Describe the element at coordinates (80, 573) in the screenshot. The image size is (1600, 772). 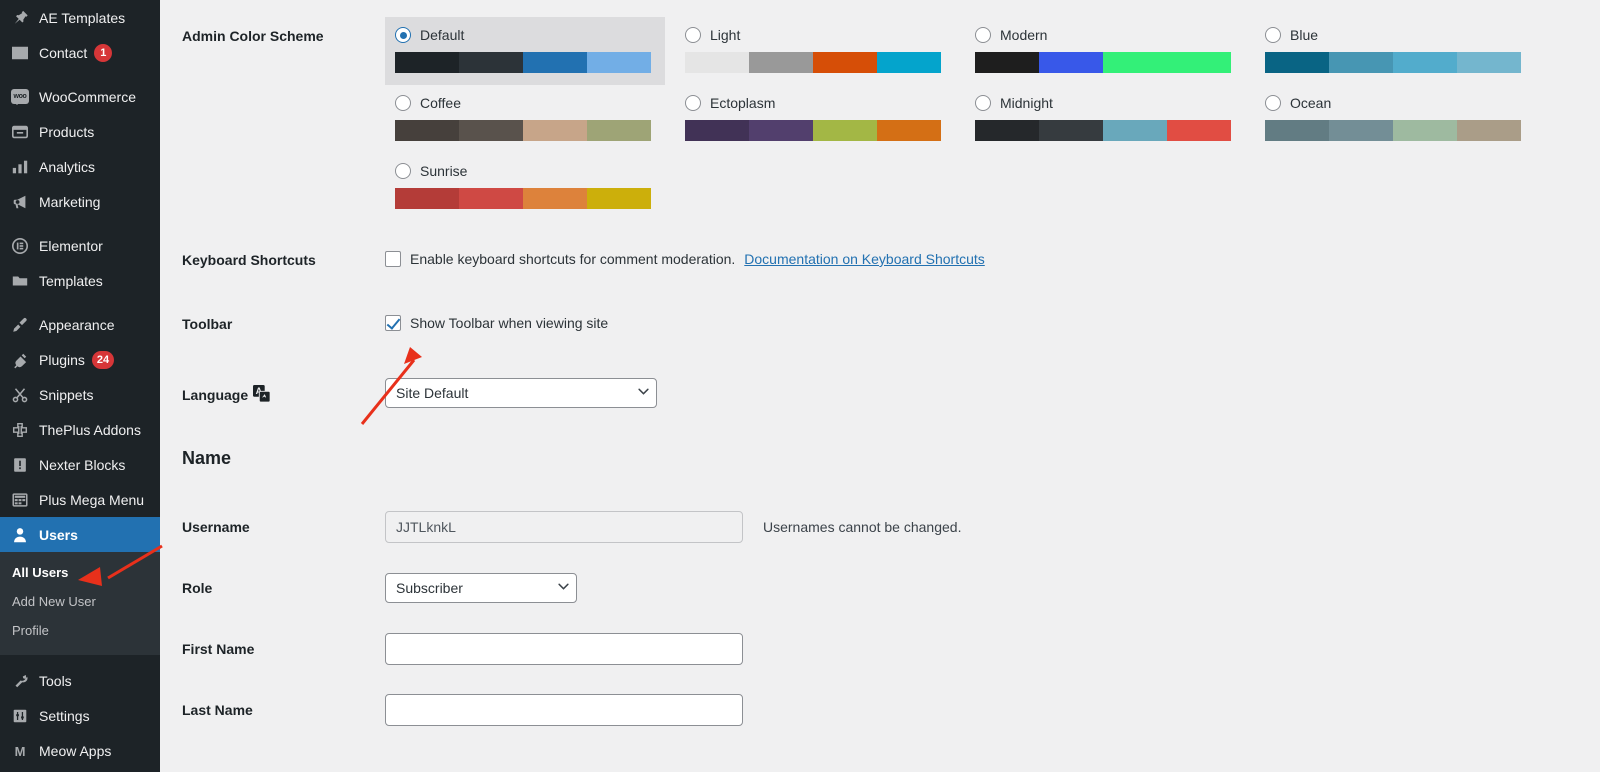
I see `sidebar-submenu-all-users: All Users` at that location.